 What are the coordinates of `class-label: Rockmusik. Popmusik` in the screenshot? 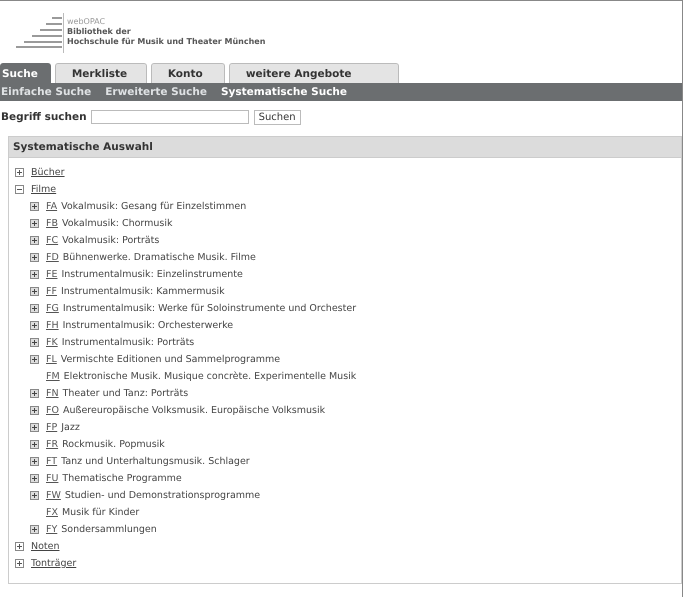 It's located at (113, 444).